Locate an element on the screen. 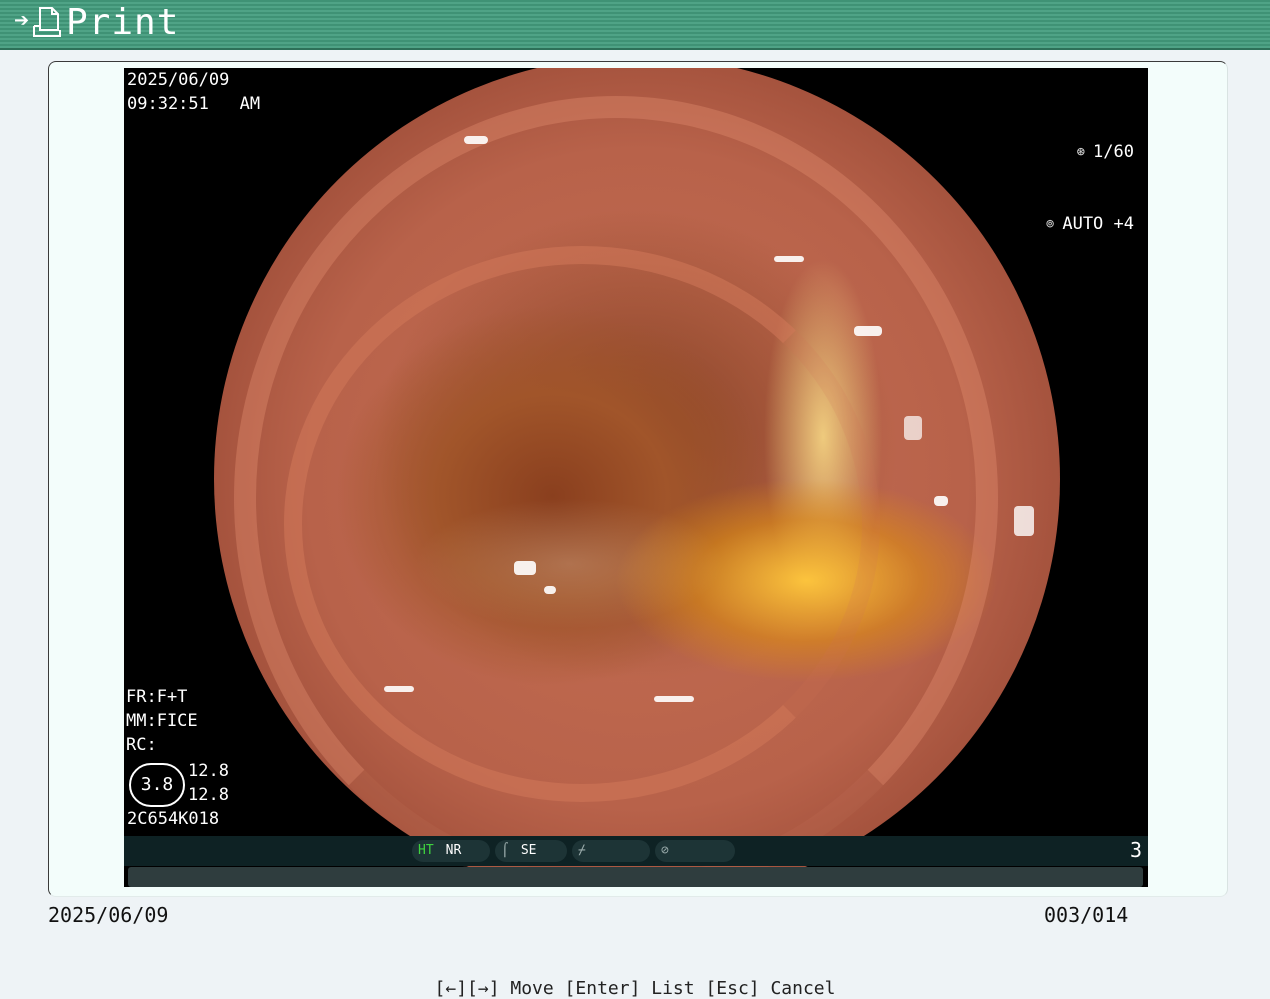 This screenshot has height=999, width=1270. scope-icon: ⊘ is located at coordinates (665, 850).